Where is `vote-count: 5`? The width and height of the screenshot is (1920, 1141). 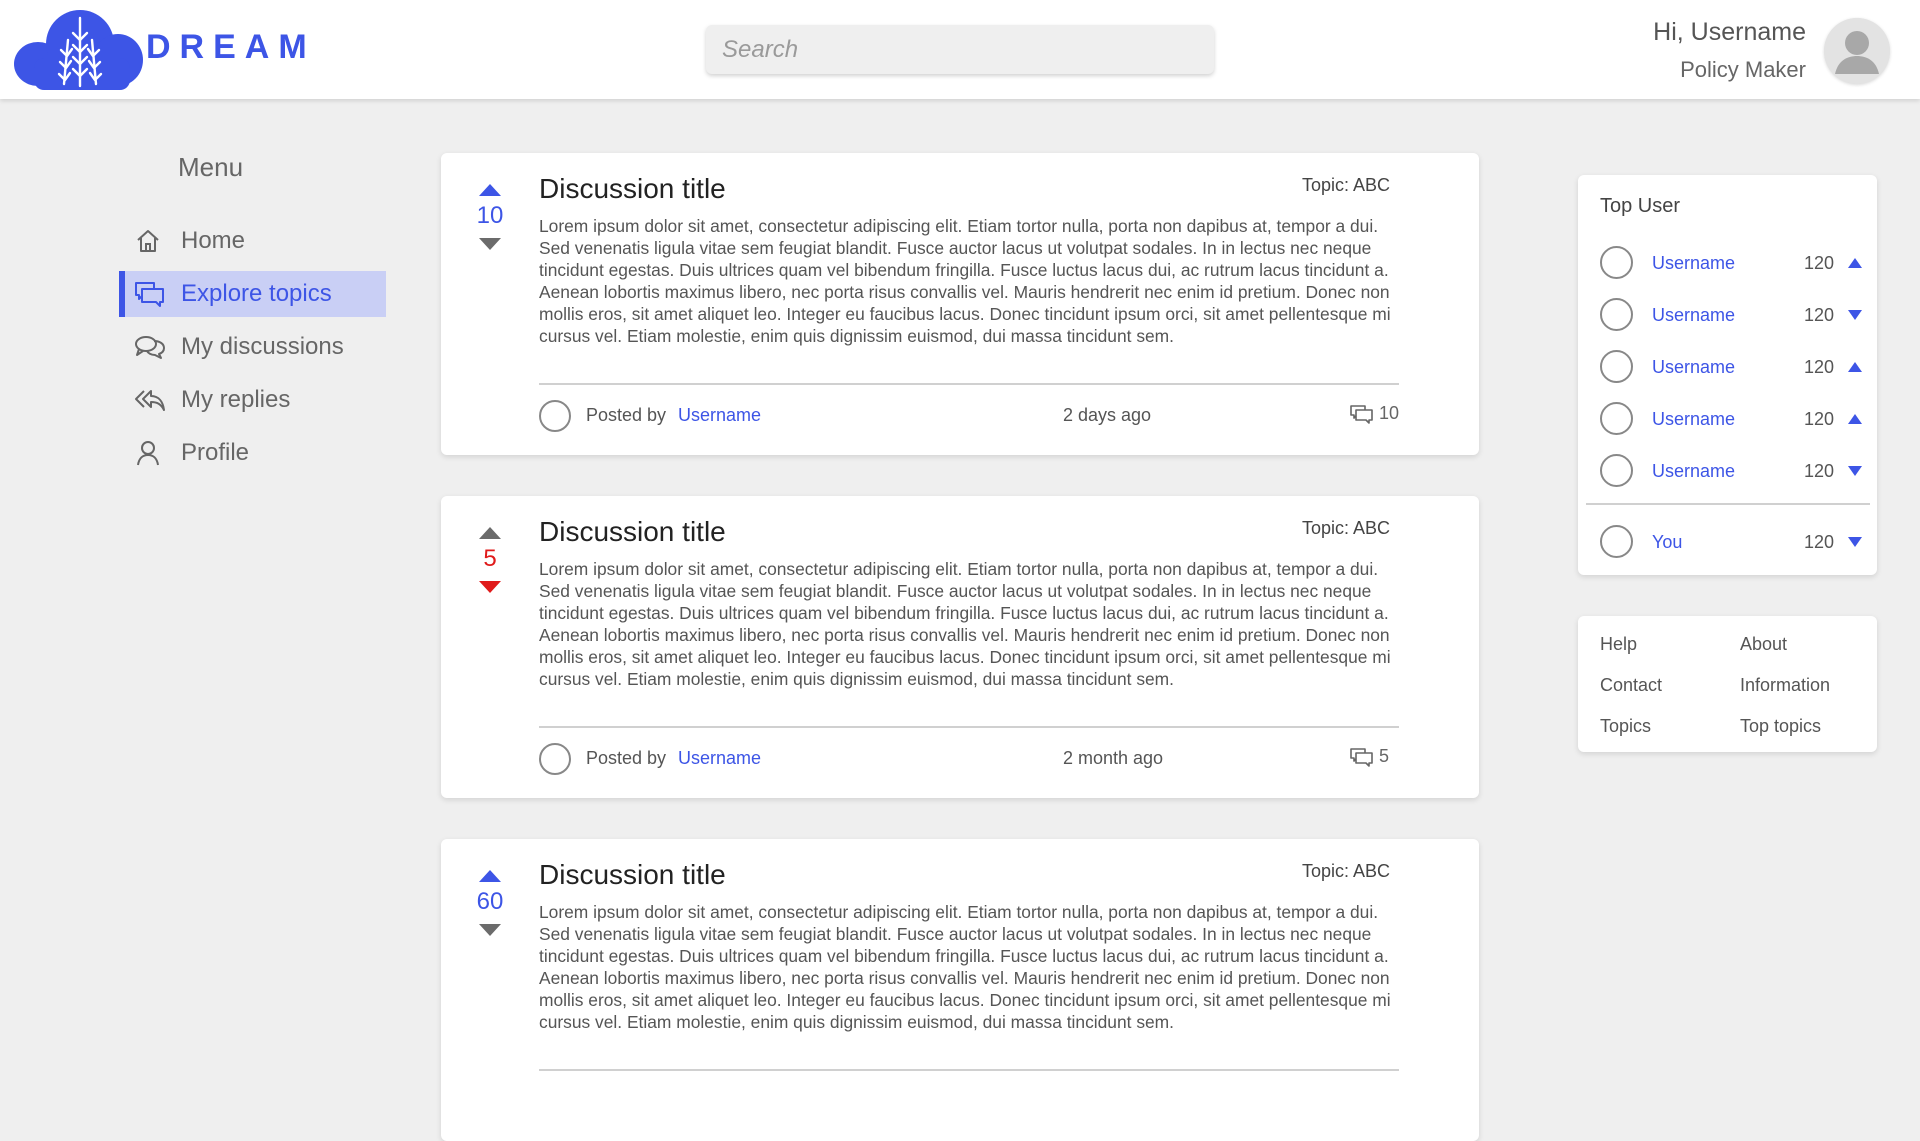 vote-count: 5 is located at coordinates (490, 558).